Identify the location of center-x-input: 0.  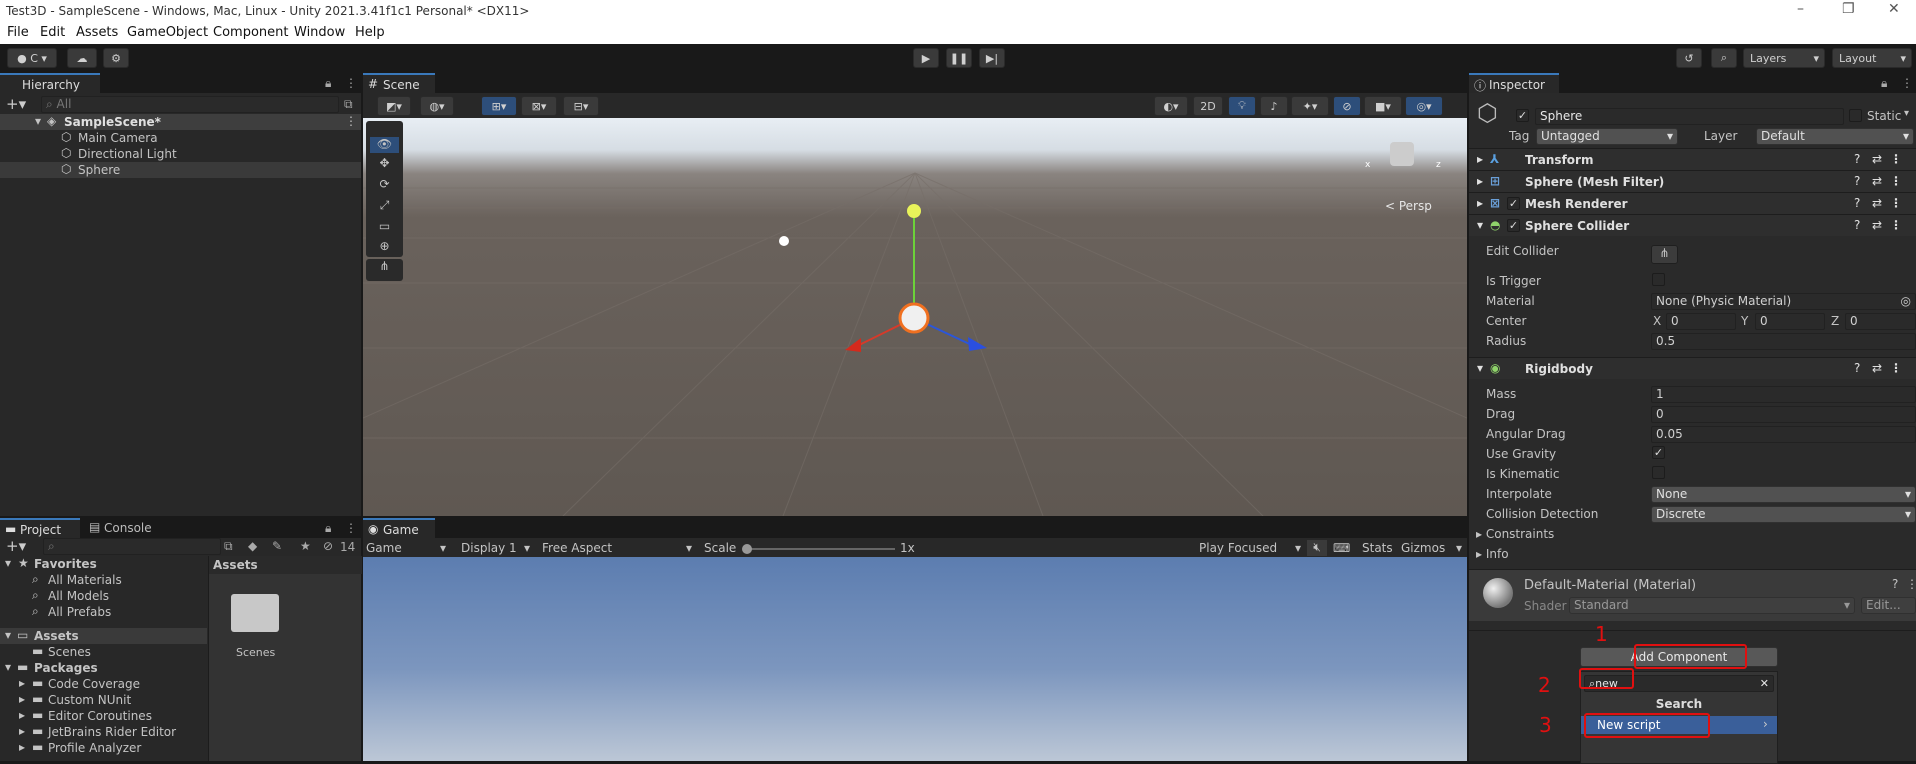
(1701, 321).